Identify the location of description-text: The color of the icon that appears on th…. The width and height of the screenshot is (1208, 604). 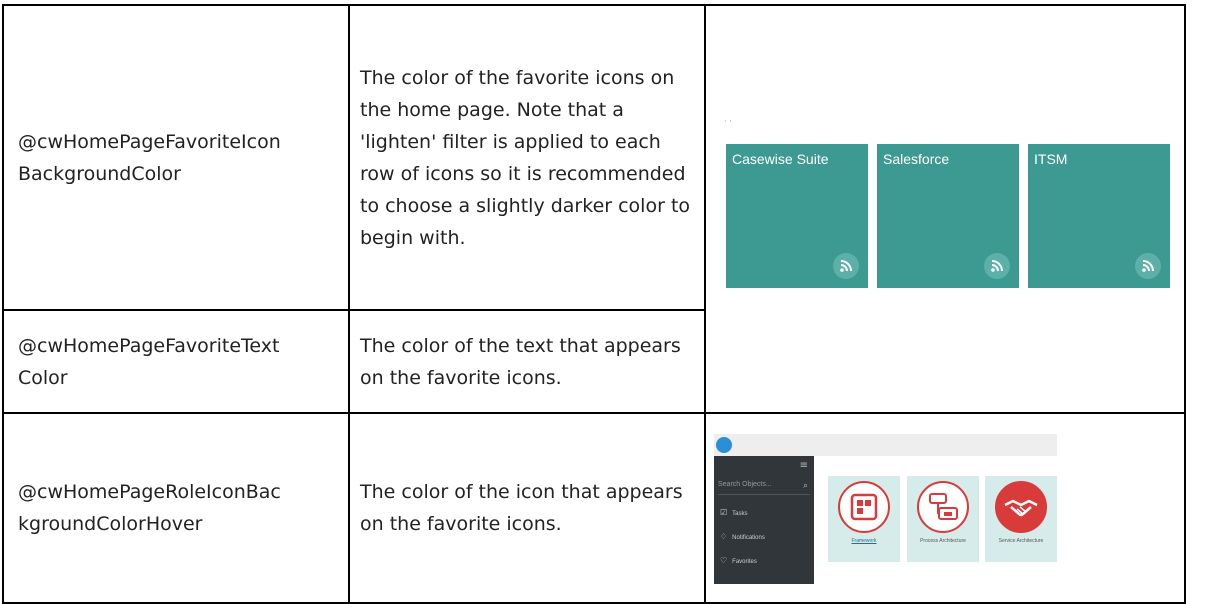
(521, 508).